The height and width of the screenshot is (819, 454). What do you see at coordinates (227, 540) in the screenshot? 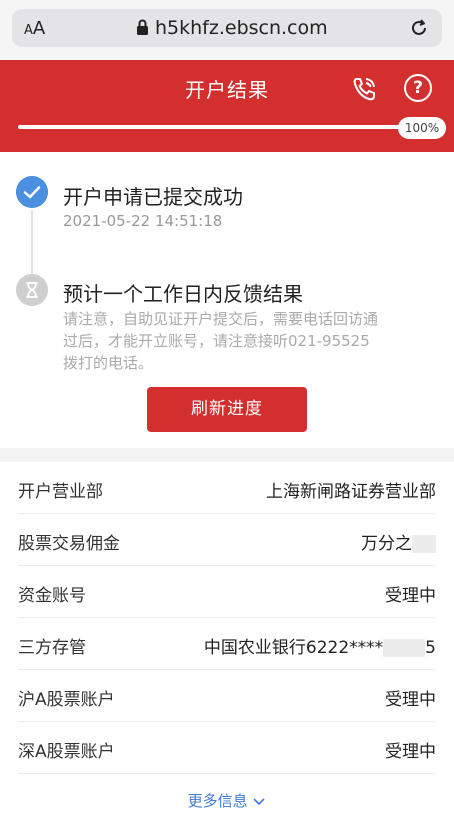
I see `info-row-commission: 股票交易佣金 万分之` at bounding box center [227, 540].